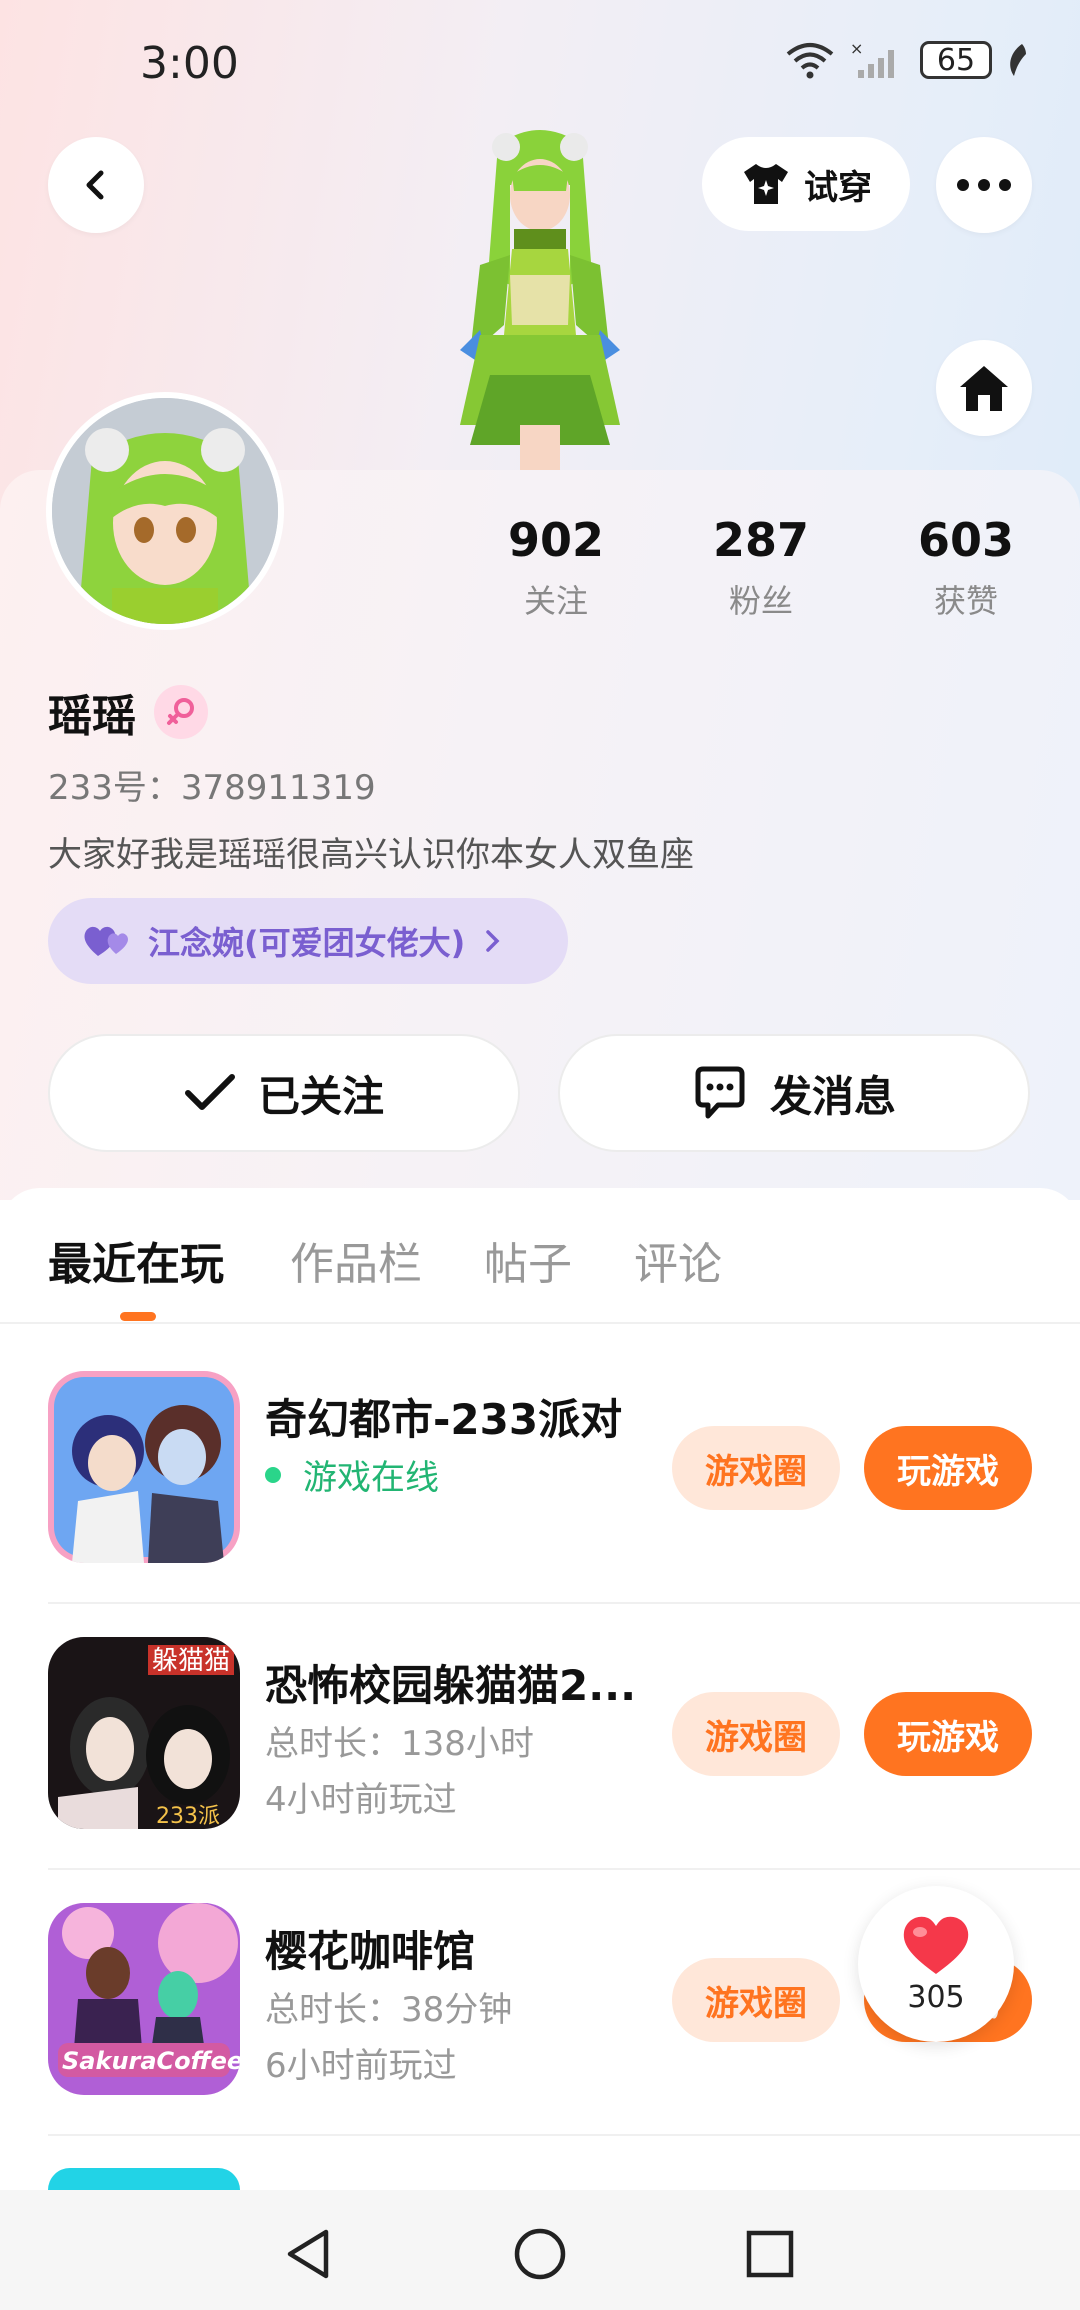 The width and height of the screenshot is (1080, 2310). What do you see at coordinates (906, 60) in the screenshot?
I see `status-icons: × 65` at bounding box center [906, 60].